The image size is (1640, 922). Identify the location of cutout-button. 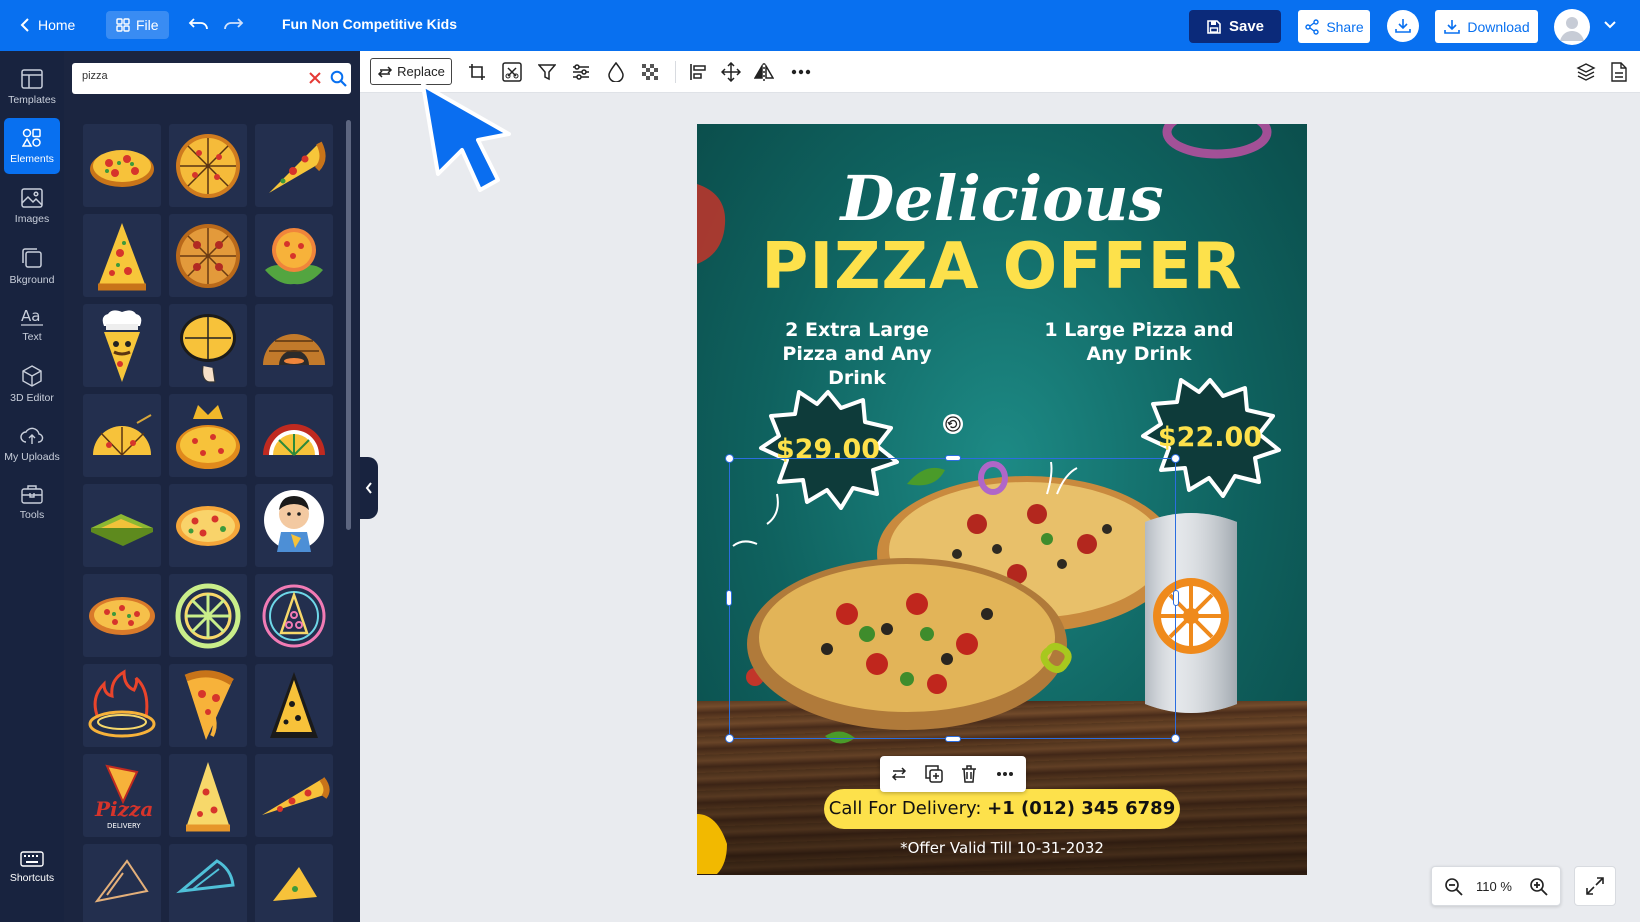
(512, 72).